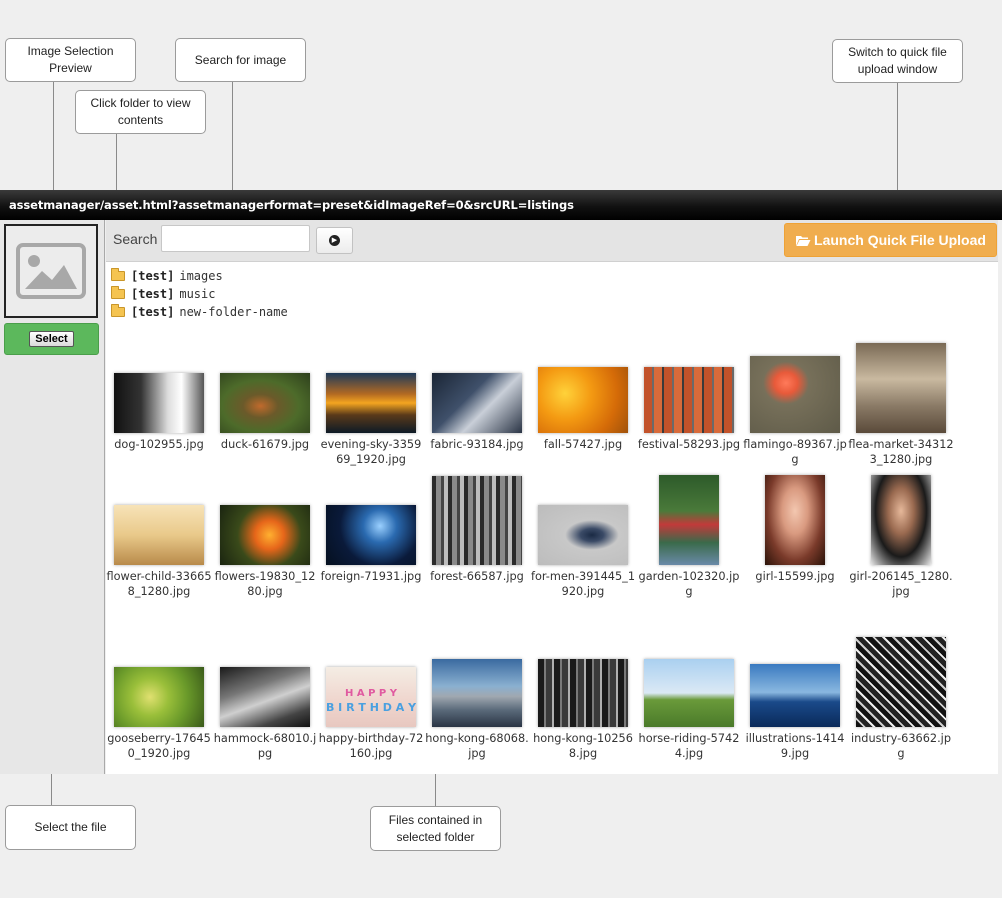 This screenshot has height=898, width=1002. What do you see at coordinates (901, 746) in the screenshot?
I see `file-name: industry-63662.jpg` at bounding box center [901, 746].